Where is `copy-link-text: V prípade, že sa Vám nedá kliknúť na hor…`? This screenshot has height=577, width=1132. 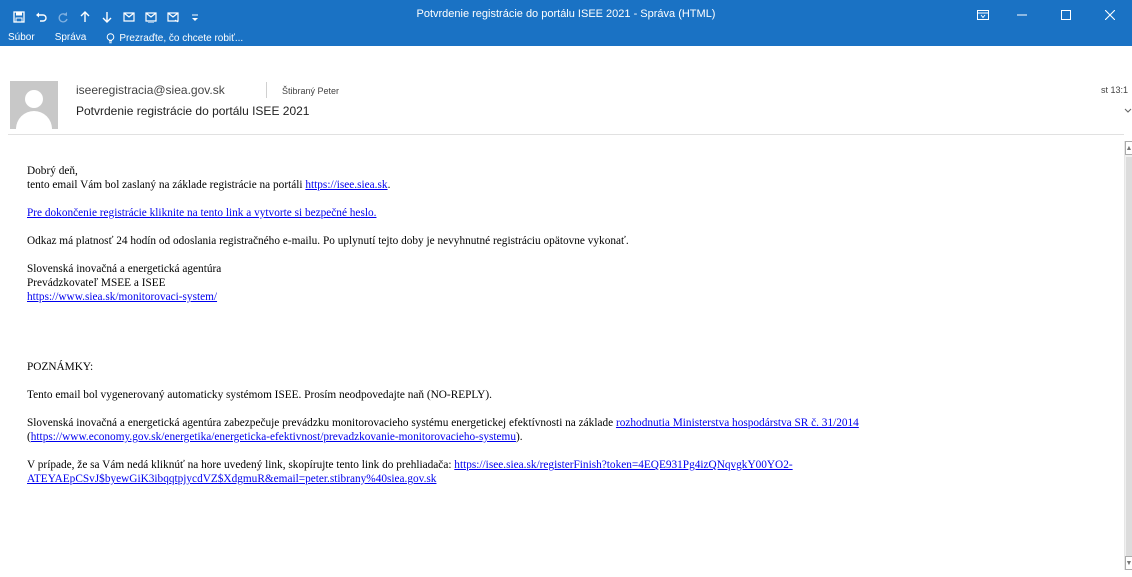
copy-link-text: V prípade, že sa Vám nedá kliknúť na hor… is located at coordinates (241, 465).